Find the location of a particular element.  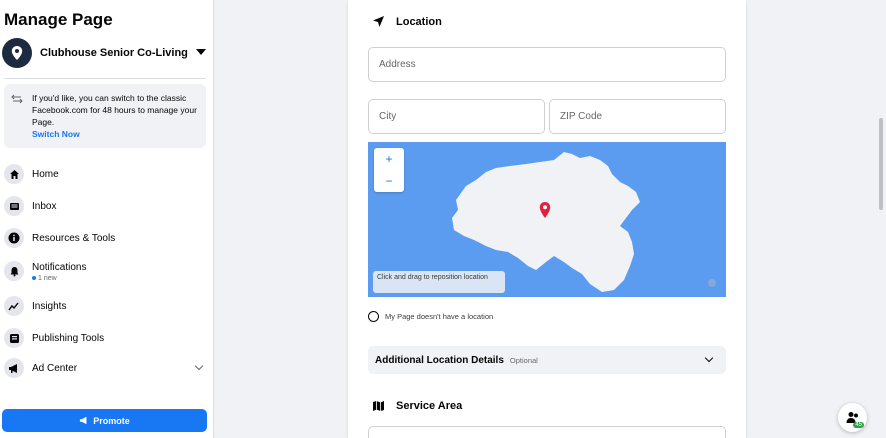

bell-icon is located at coordinates (14, 271).